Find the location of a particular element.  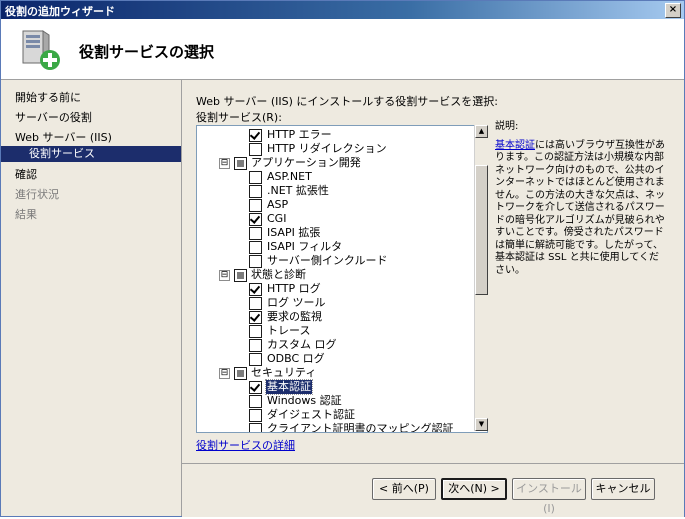

server-add-icon is located at coordinates (41, 50).